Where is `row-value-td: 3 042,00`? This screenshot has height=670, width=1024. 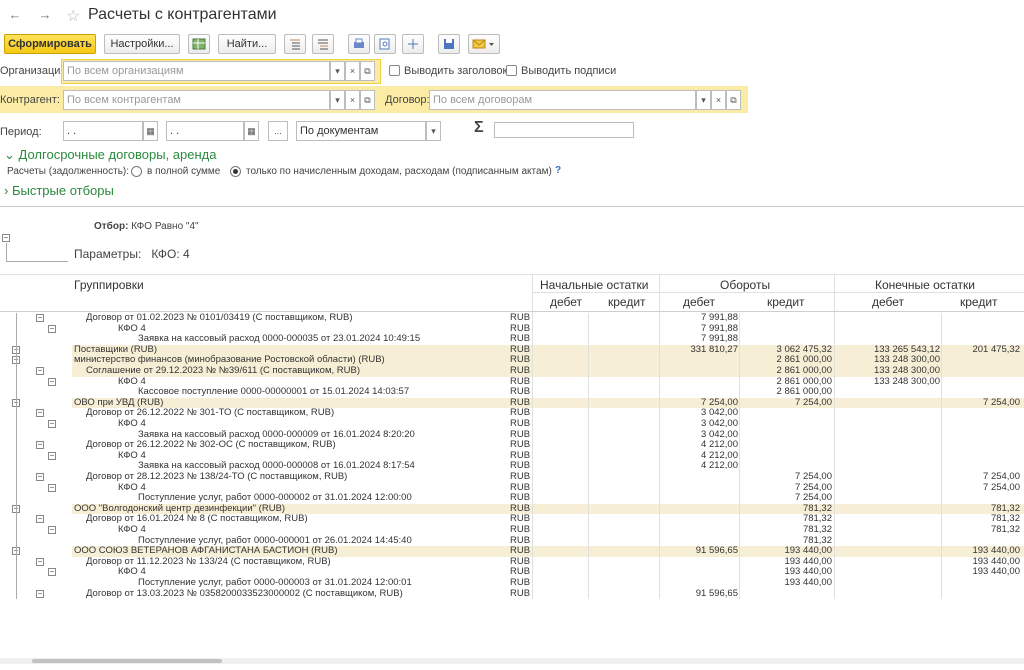 row-value-td: 3 042,00 is located at coordinates (699, 413).